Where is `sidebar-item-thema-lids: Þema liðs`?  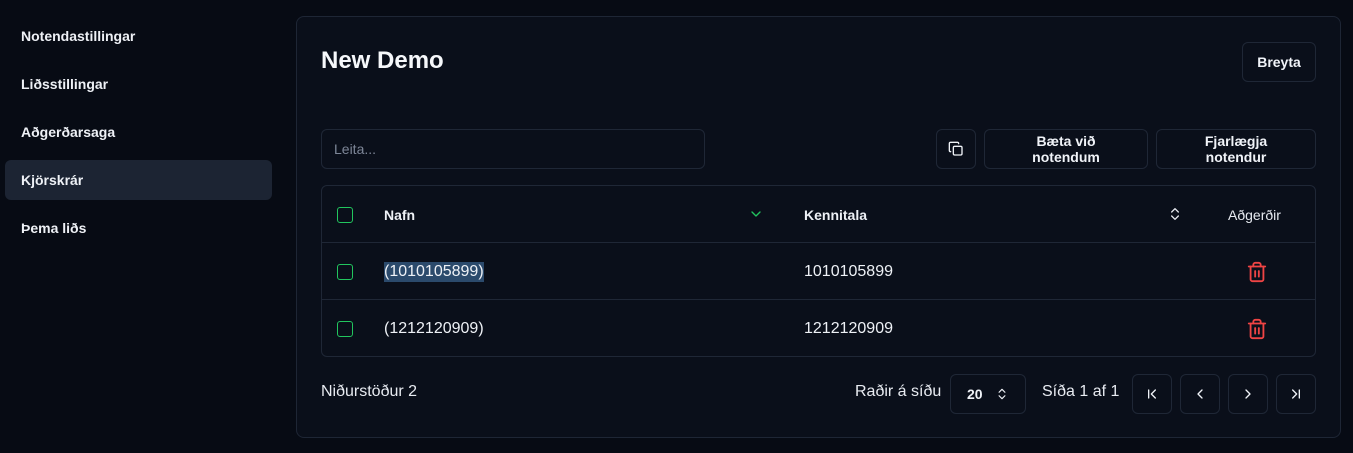
sidebar-item-thema-lids: Þema liðs is located at coordinates (138, 228).